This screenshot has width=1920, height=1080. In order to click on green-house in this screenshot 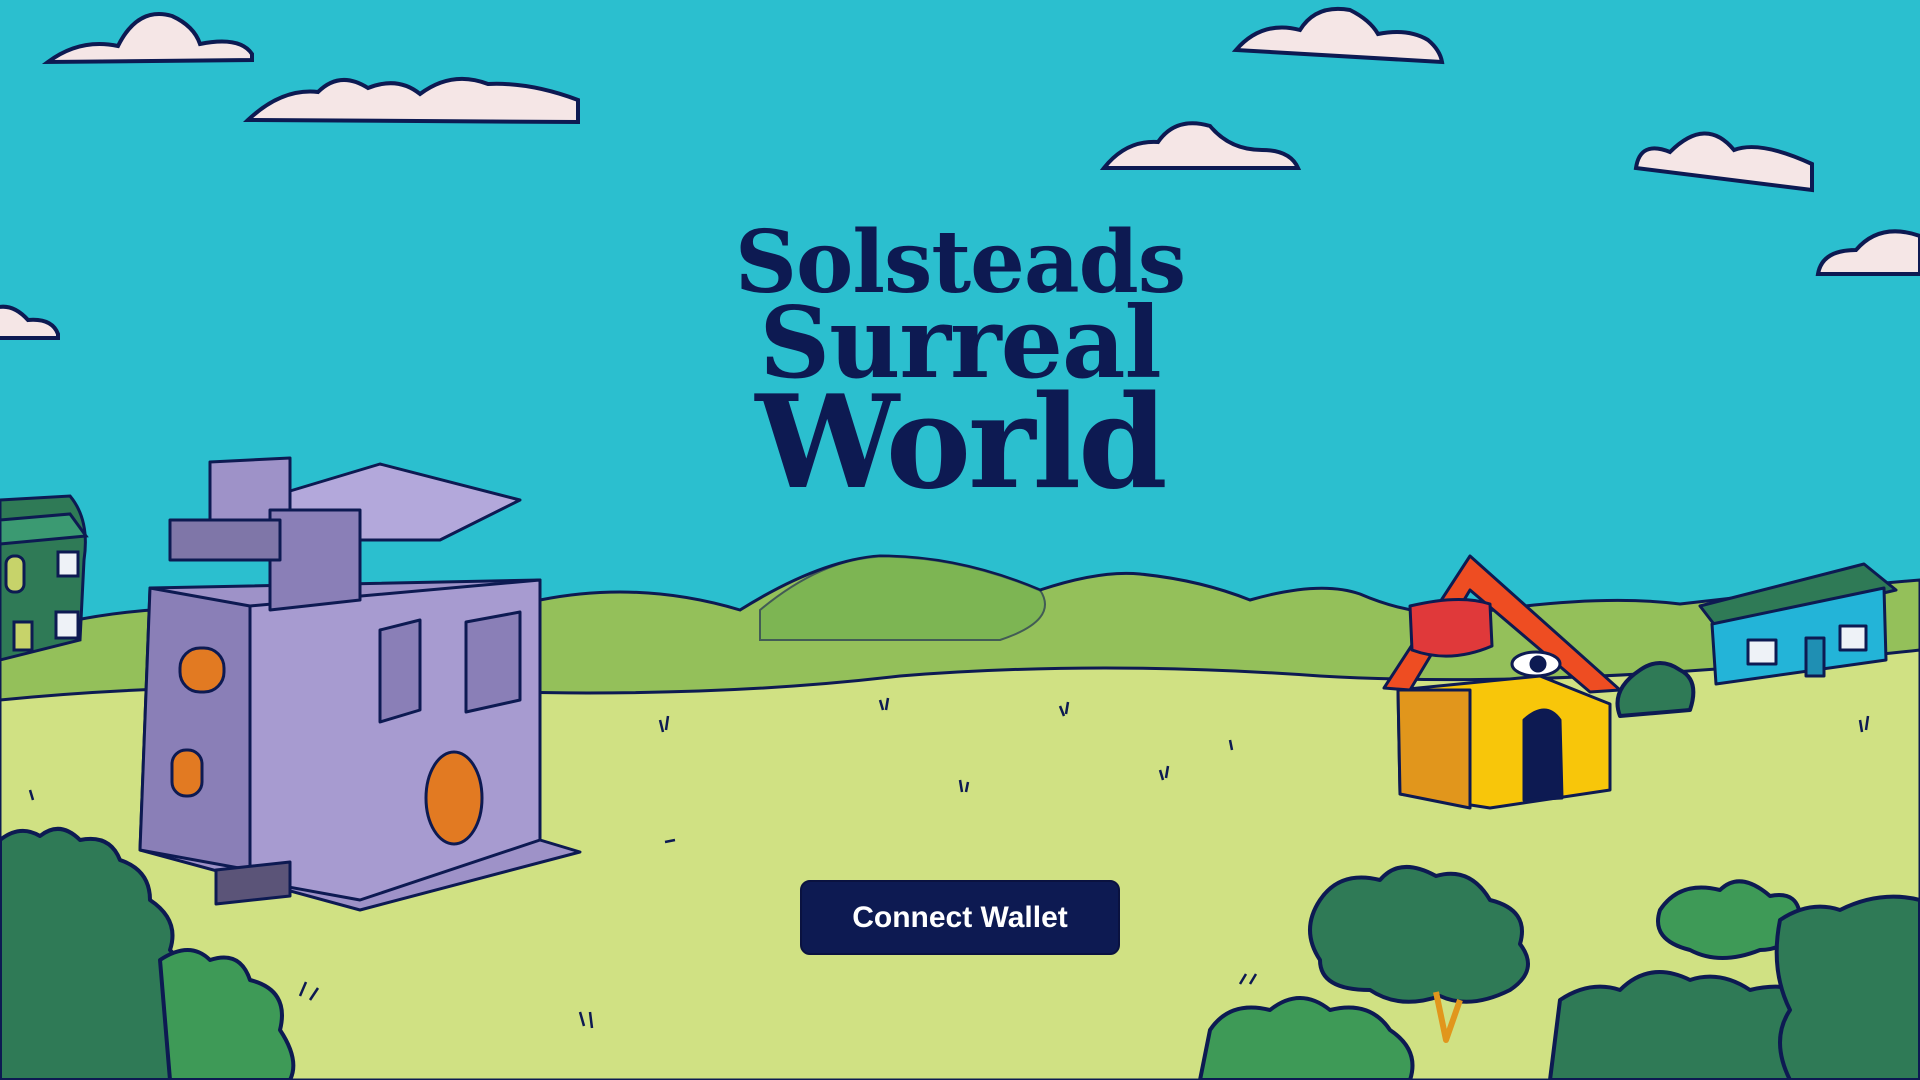, I will do `click(44, 578)`.